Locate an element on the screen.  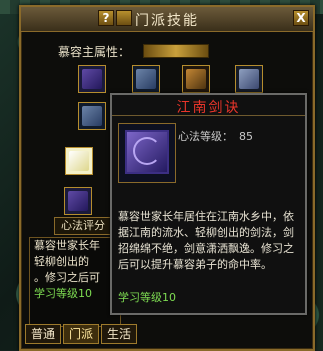
tooltip-study-level: 学习等级10 is located at coordinates (147, 297).